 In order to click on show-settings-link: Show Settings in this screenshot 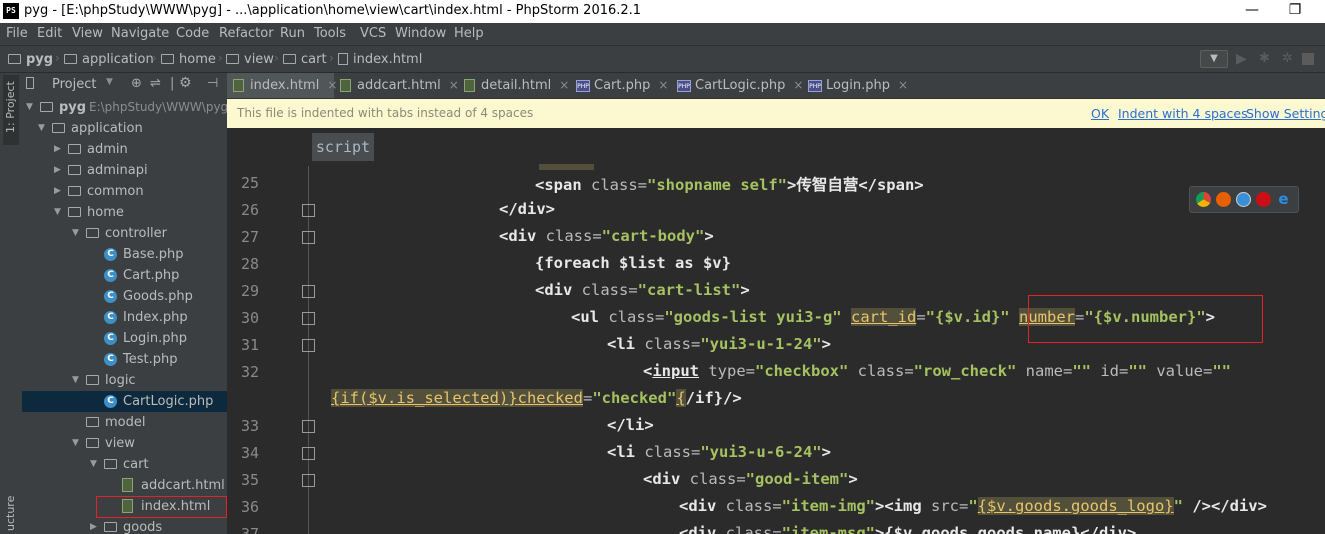, I will do `click(1285, 113)`.